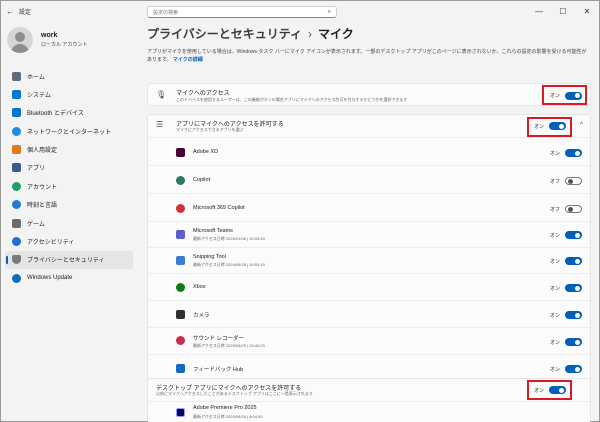 The image size is (600, 422). I want to click on list-icon: ☰, so click(160, 124).